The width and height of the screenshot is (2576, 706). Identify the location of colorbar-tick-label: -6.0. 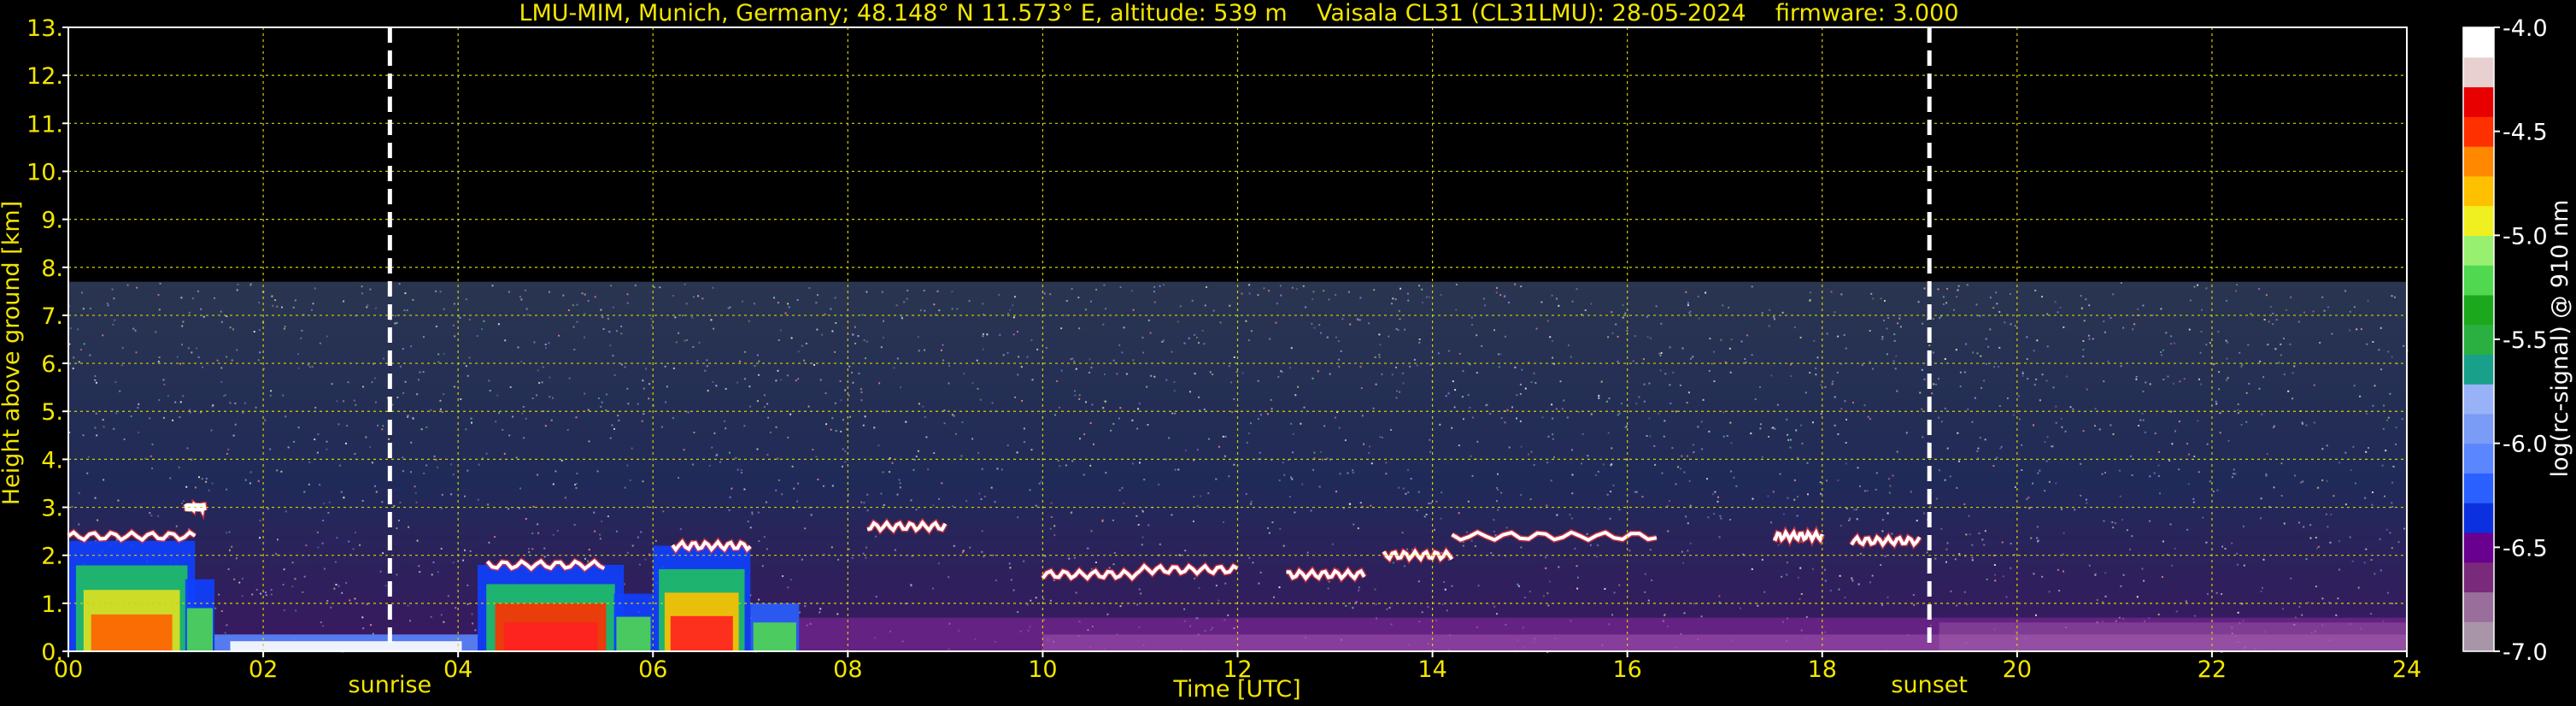
(2525, 445).